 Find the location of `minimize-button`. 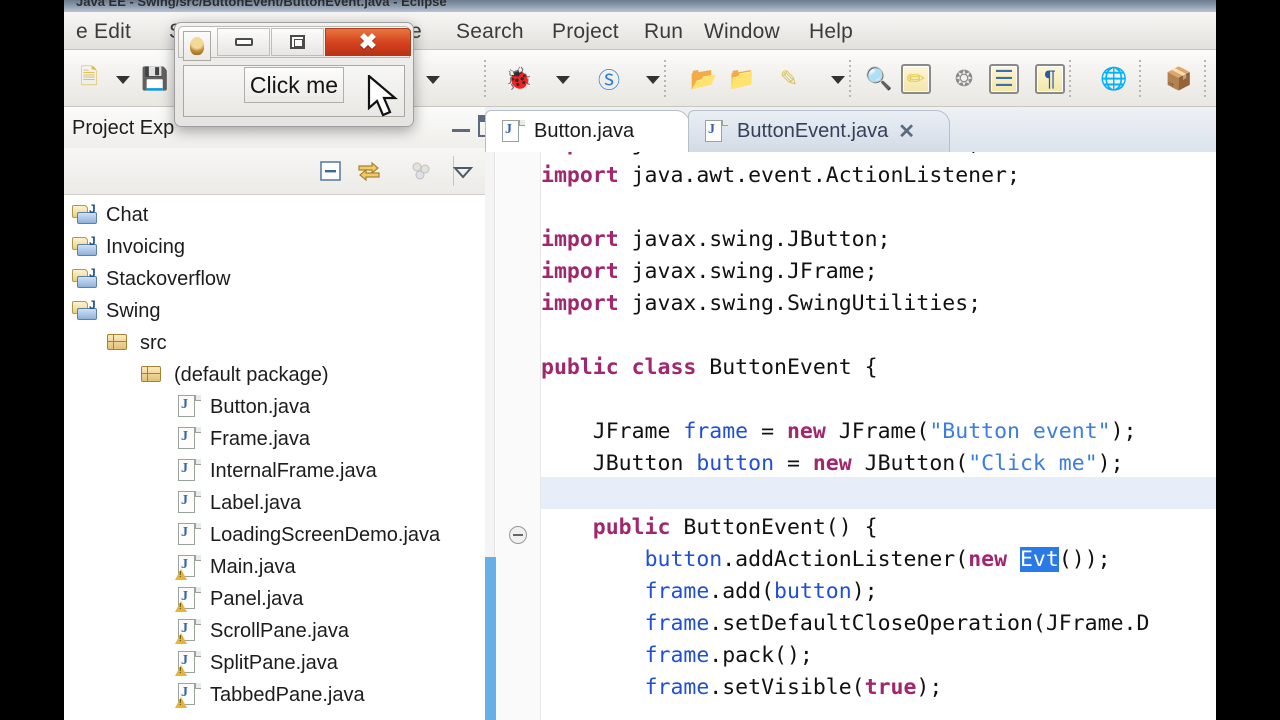

minimize-button is located at coordinates (243, 42).